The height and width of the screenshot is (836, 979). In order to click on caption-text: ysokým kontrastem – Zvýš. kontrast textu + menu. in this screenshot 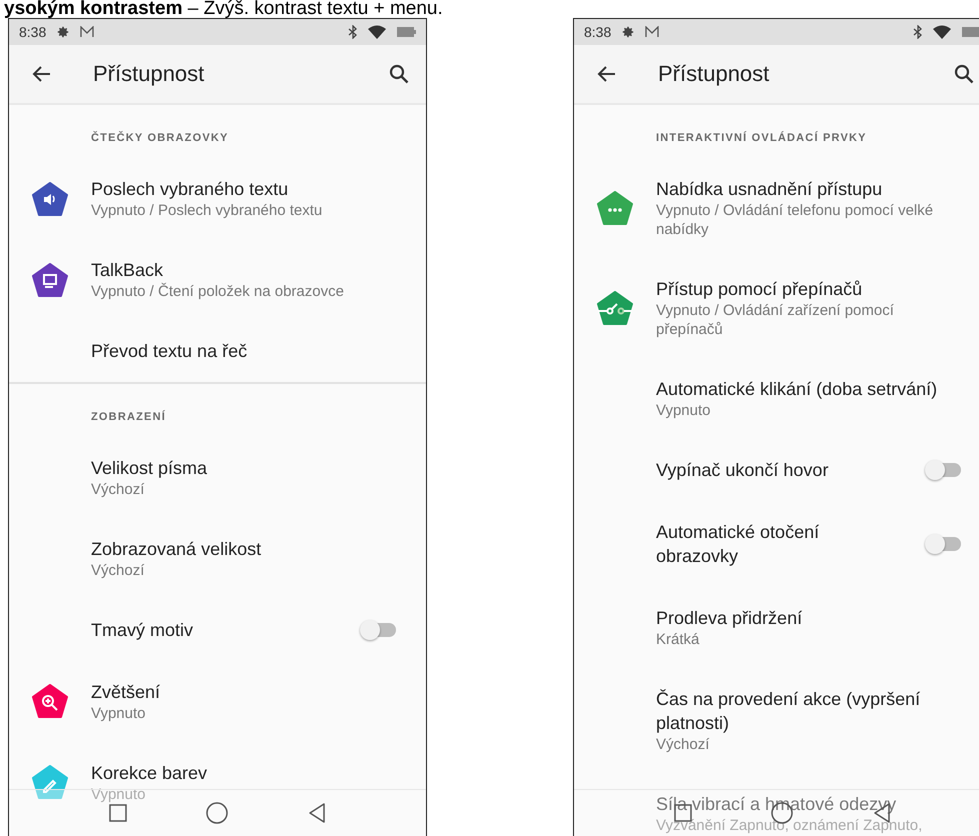, I will do `click(223, 9)`.